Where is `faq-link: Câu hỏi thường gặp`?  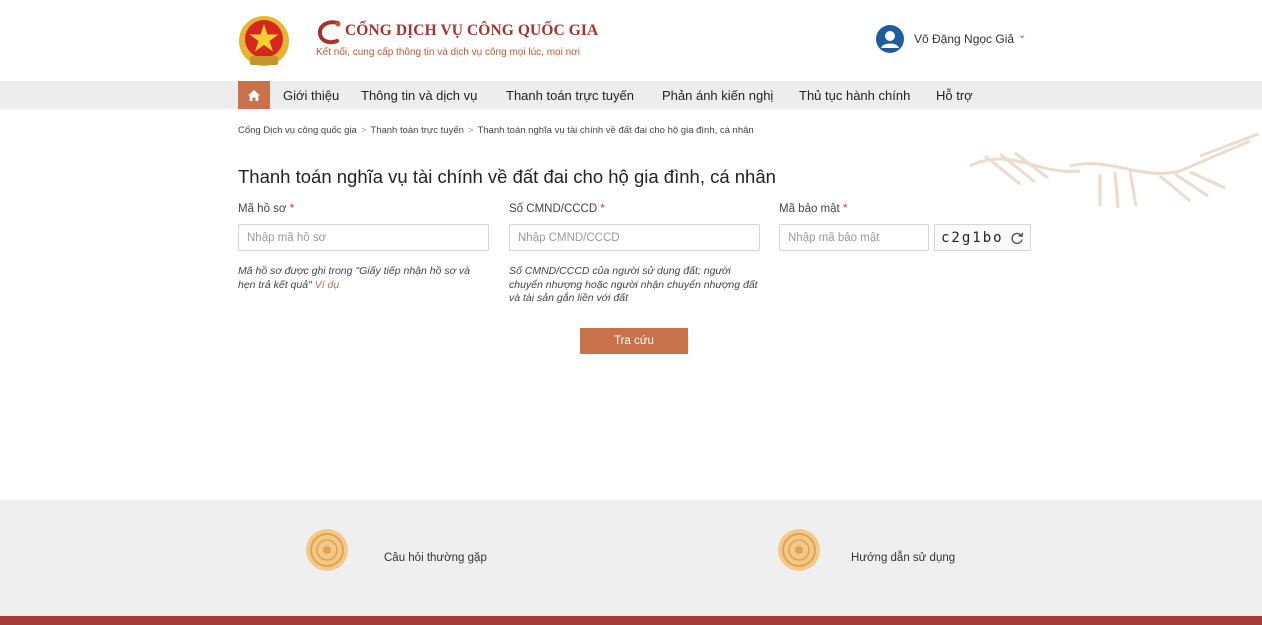
faq-link: Câu hỏi thường gặp is located at coordinates (435, 558).